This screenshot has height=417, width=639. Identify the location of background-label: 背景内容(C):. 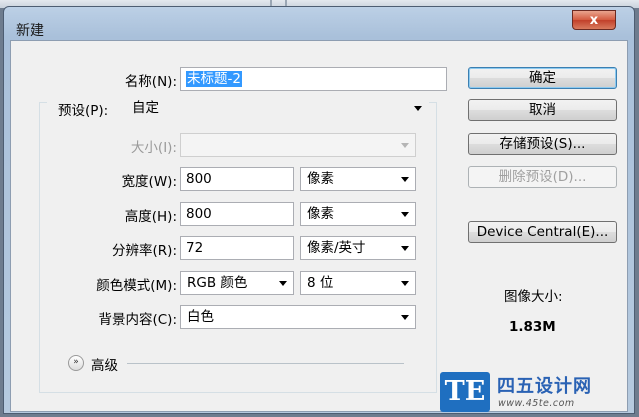
(137, 320).